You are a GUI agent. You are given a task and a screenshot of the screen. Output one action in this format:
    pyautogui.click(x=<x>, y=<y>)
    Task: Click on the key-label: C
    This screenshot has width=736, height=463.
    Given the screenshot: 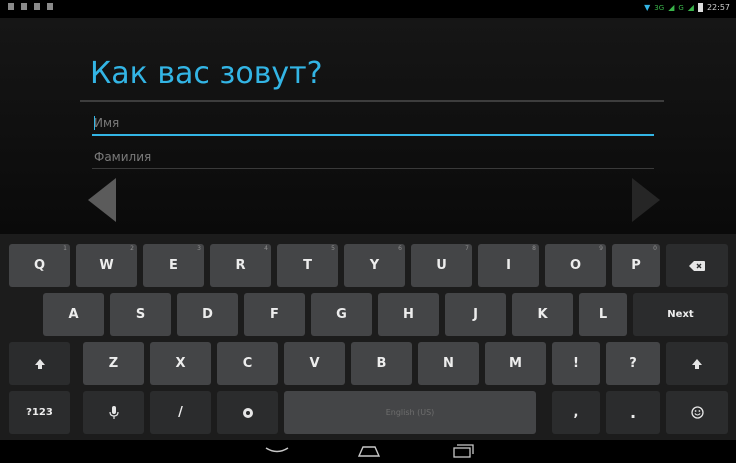 What is the action you would take?
    pyautogui.click(x=247, y=363)
    